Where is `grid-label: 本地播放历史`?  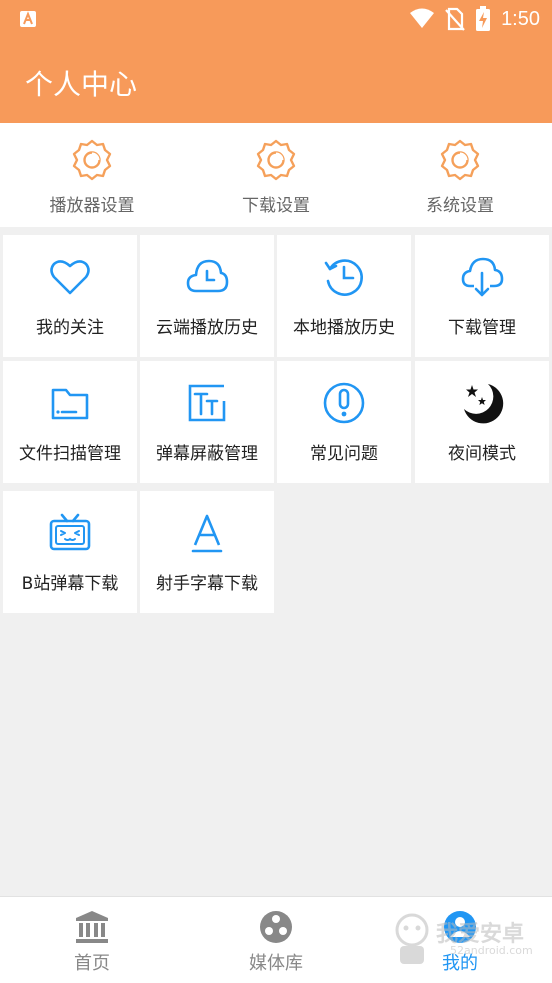 grid-label: 本地播放历史 is located at coordinates (344, 328).